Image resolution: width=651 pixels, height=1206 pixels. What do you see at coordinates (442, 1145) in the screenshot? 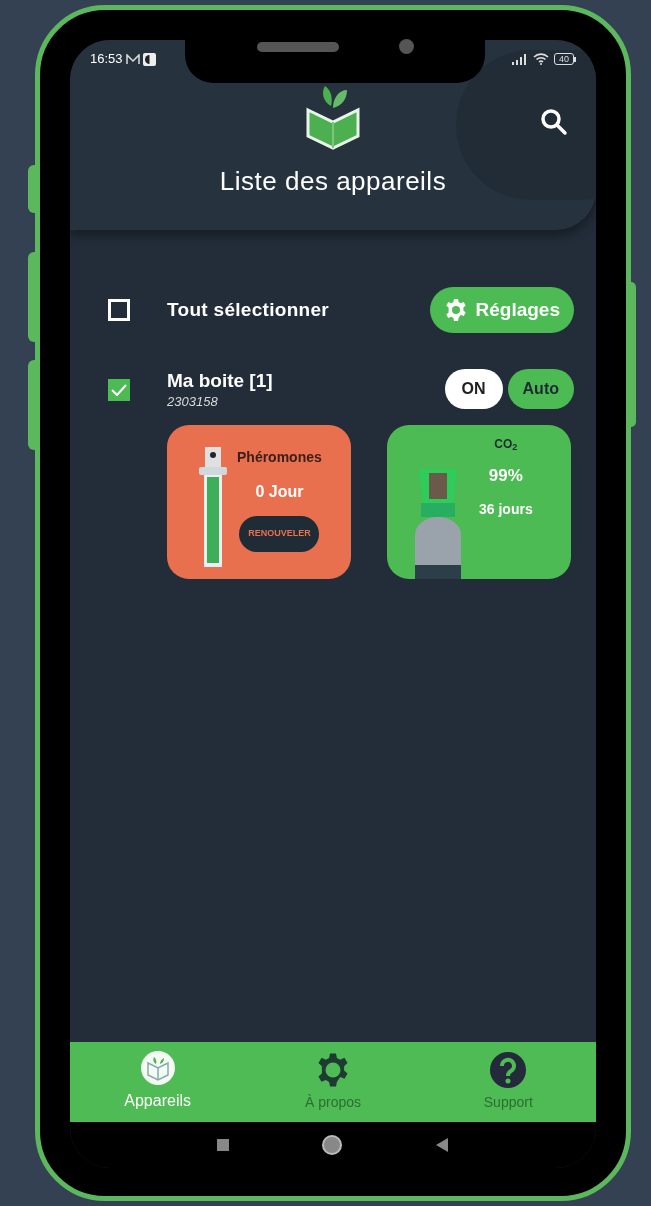
I see `back-icon` at bounding box center [442, 1145].